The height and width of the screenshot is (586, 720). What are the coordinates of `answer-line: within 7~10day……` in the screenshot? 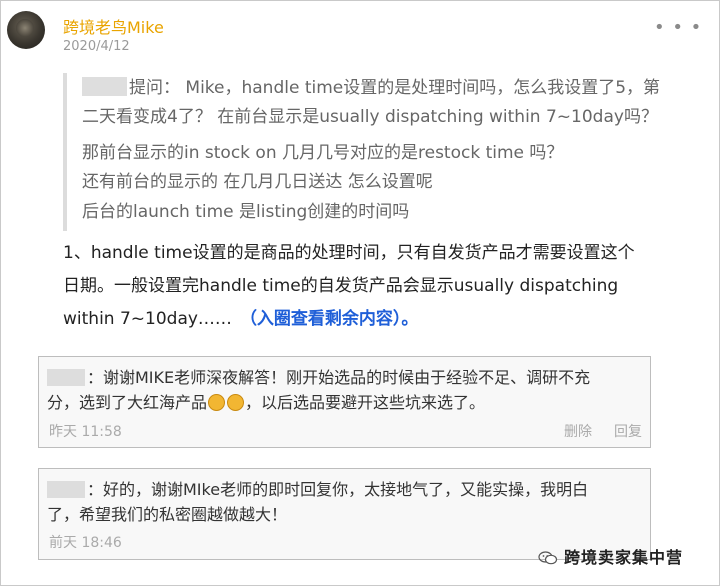 It's located at (147, 319).